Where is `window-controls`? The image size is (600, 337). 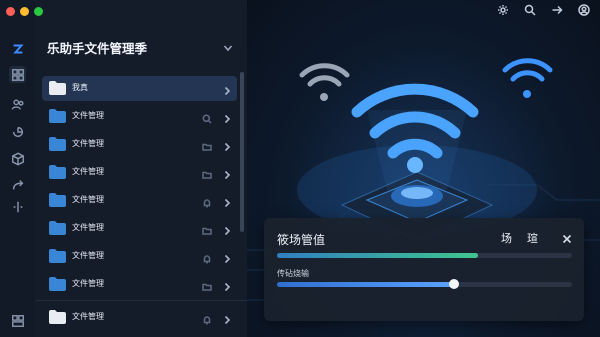
window-controls is located at coordinates (24, 11).